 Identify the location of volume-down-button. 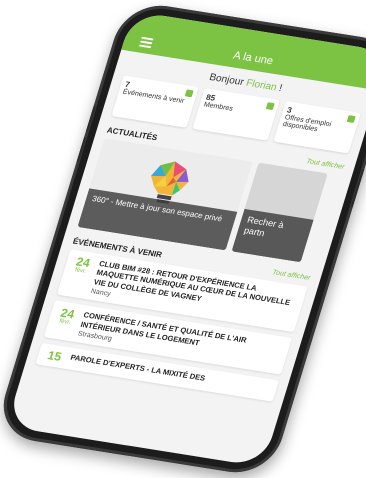
(80, 149).